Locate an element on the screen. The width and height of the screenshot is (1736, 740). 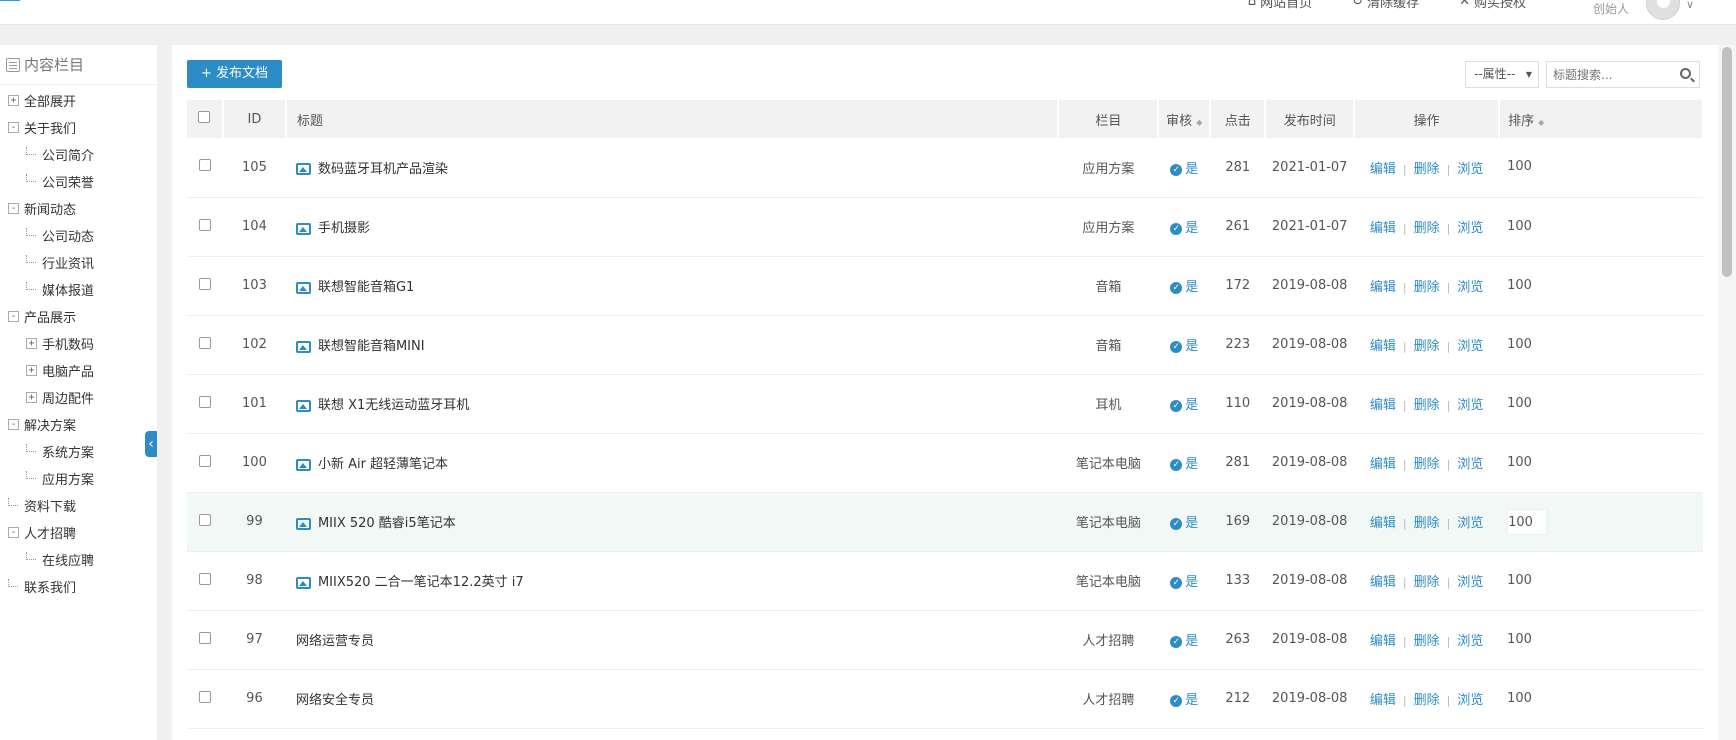
scrollbar is located at coordinates (1727, 392).